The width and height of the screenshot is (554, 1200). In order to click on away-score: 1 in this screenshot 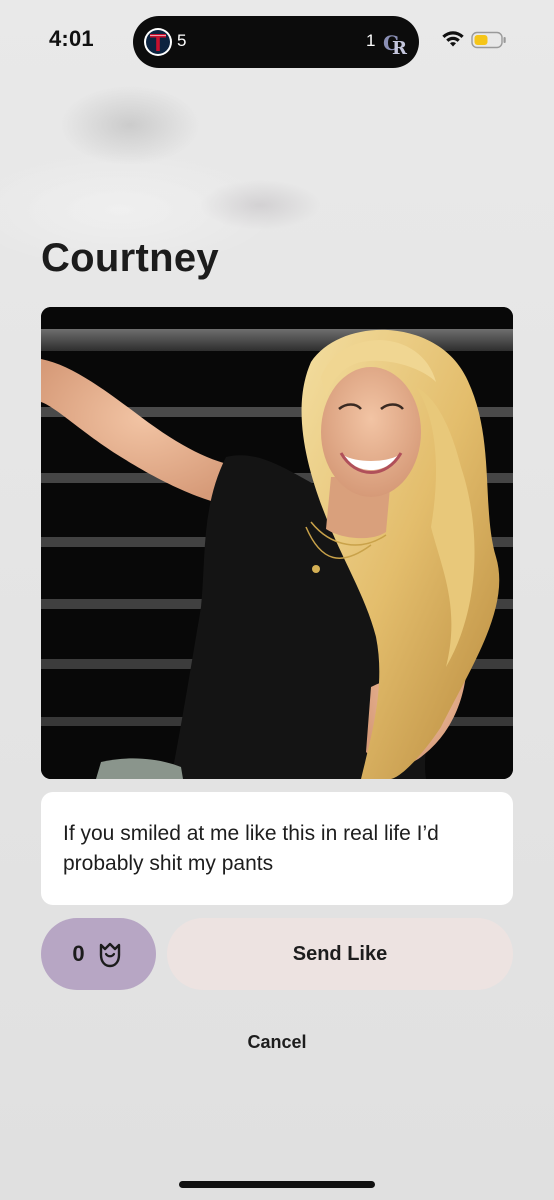, I will do `click(371, 40)`.